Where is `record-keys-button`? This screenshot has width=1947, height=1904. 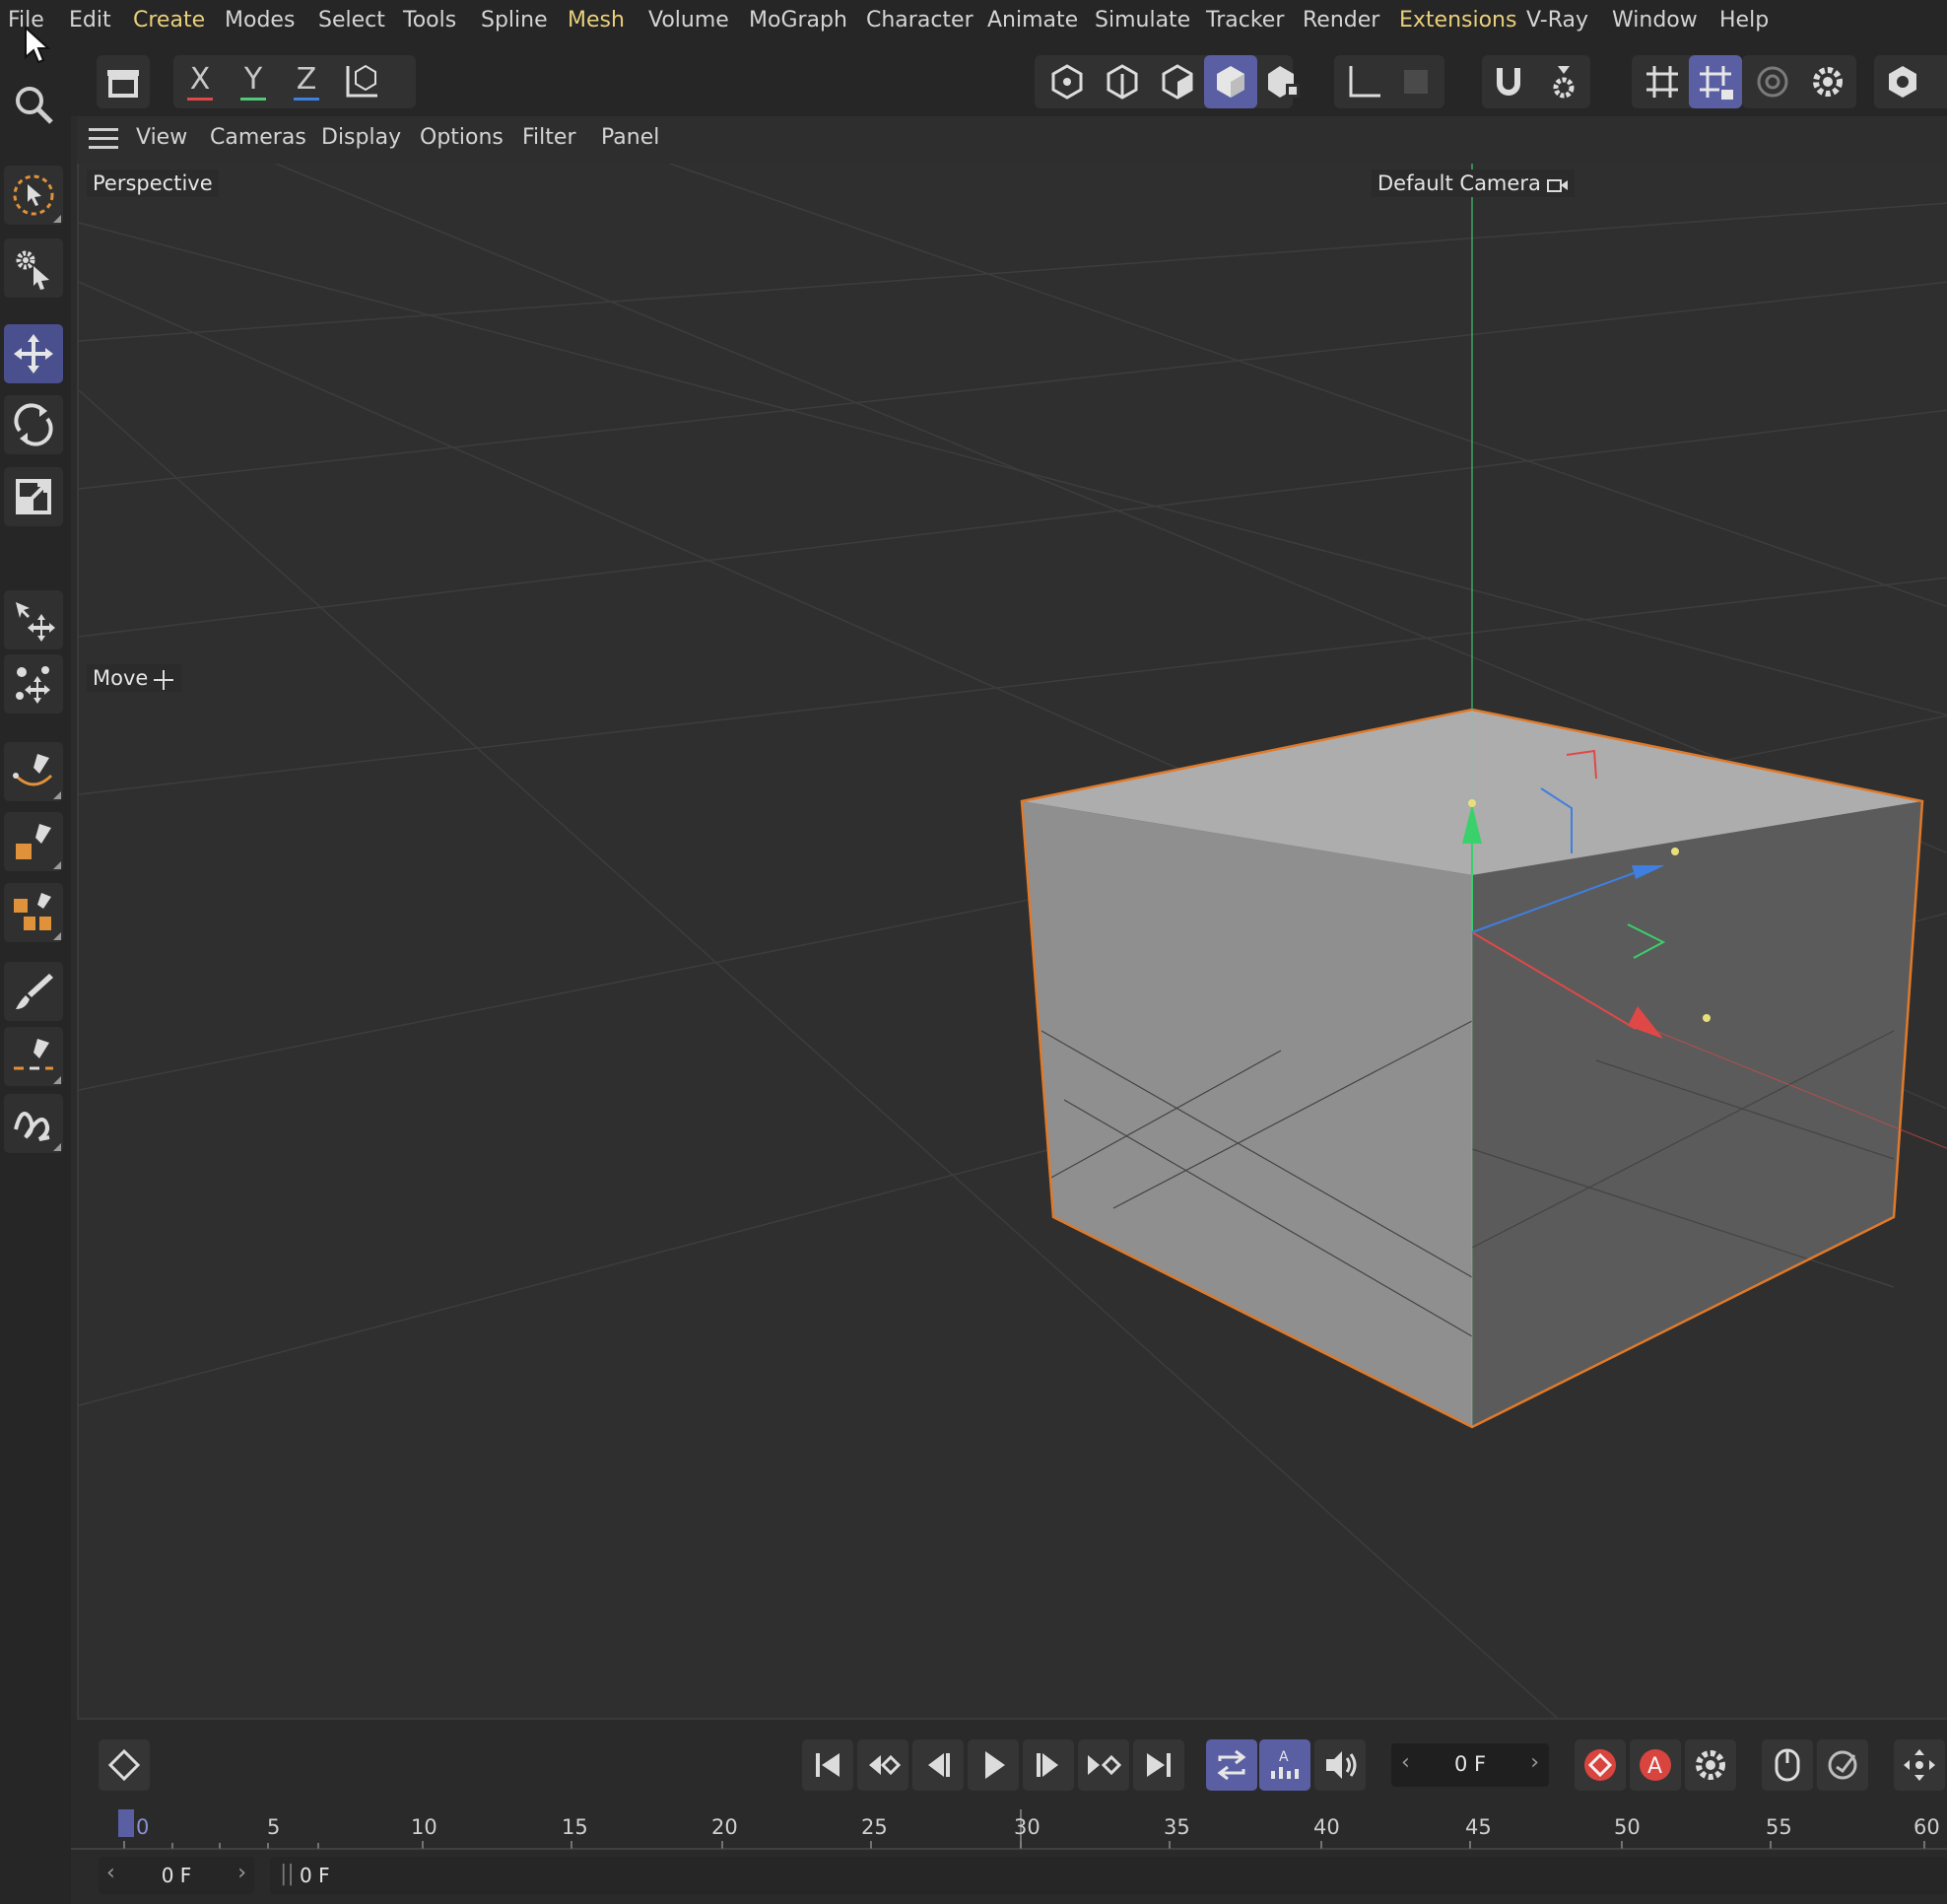 record-keys-button is located at coordinates (1600, 1765).